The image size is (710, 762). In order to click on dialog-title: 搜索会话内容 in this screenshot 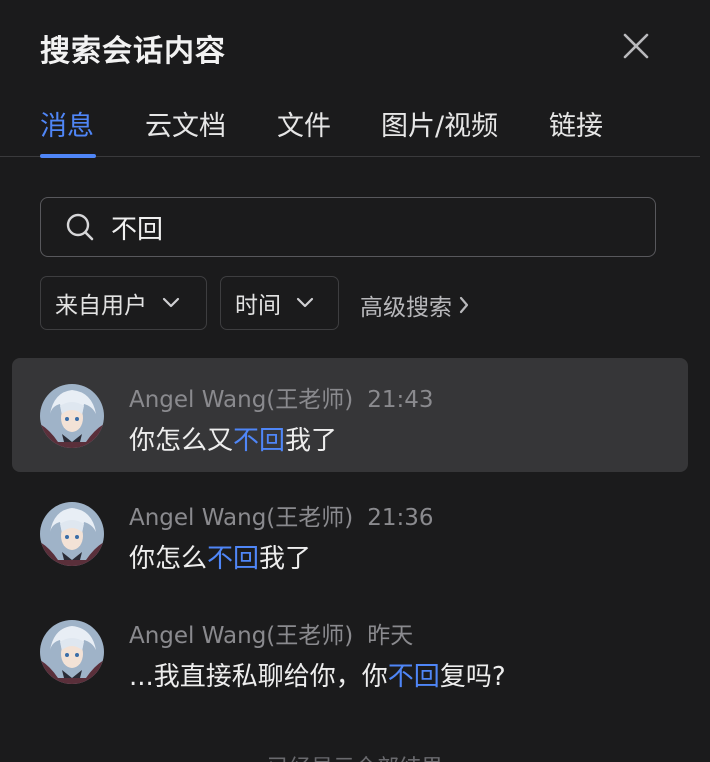, I will do `click(133, 51)`.